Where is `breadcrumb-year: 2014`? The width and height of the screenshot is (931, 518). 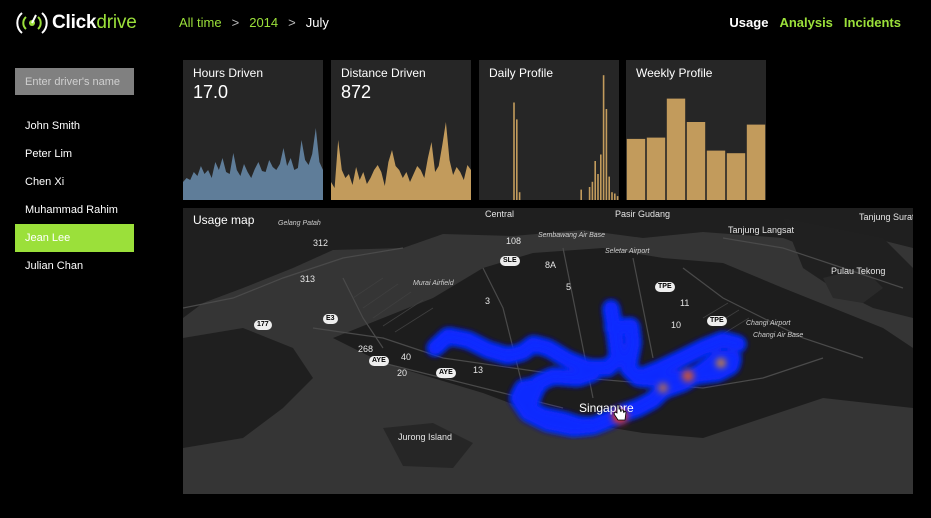 breadcrumb-year: 2014 is located at coordinates (263, 22).